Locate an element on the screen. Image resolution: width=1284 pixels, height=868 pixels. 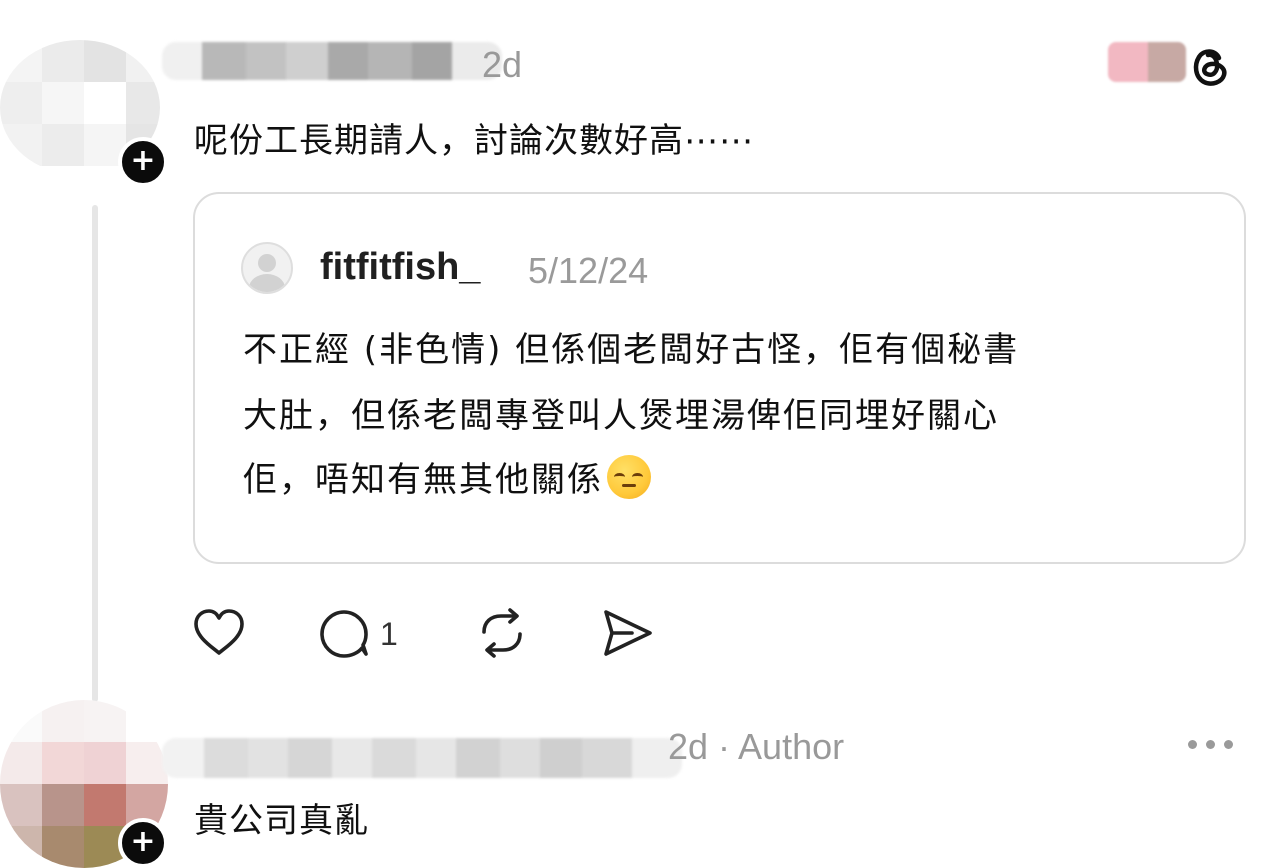
repost-button is located at coordinates (502, 633).